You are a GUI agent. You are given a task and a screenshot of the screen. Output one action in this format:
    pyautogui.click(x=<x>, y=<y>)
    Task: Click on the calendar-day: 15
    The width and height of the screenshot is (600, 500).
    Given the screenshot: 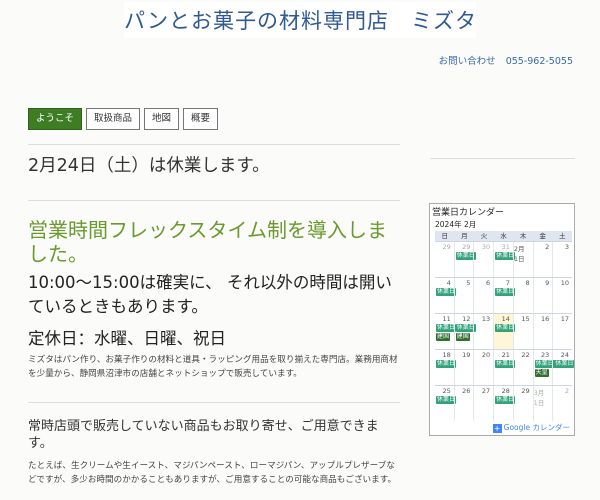 What is the action you would take?
    pyautogui.click(x=522, y=331)
    